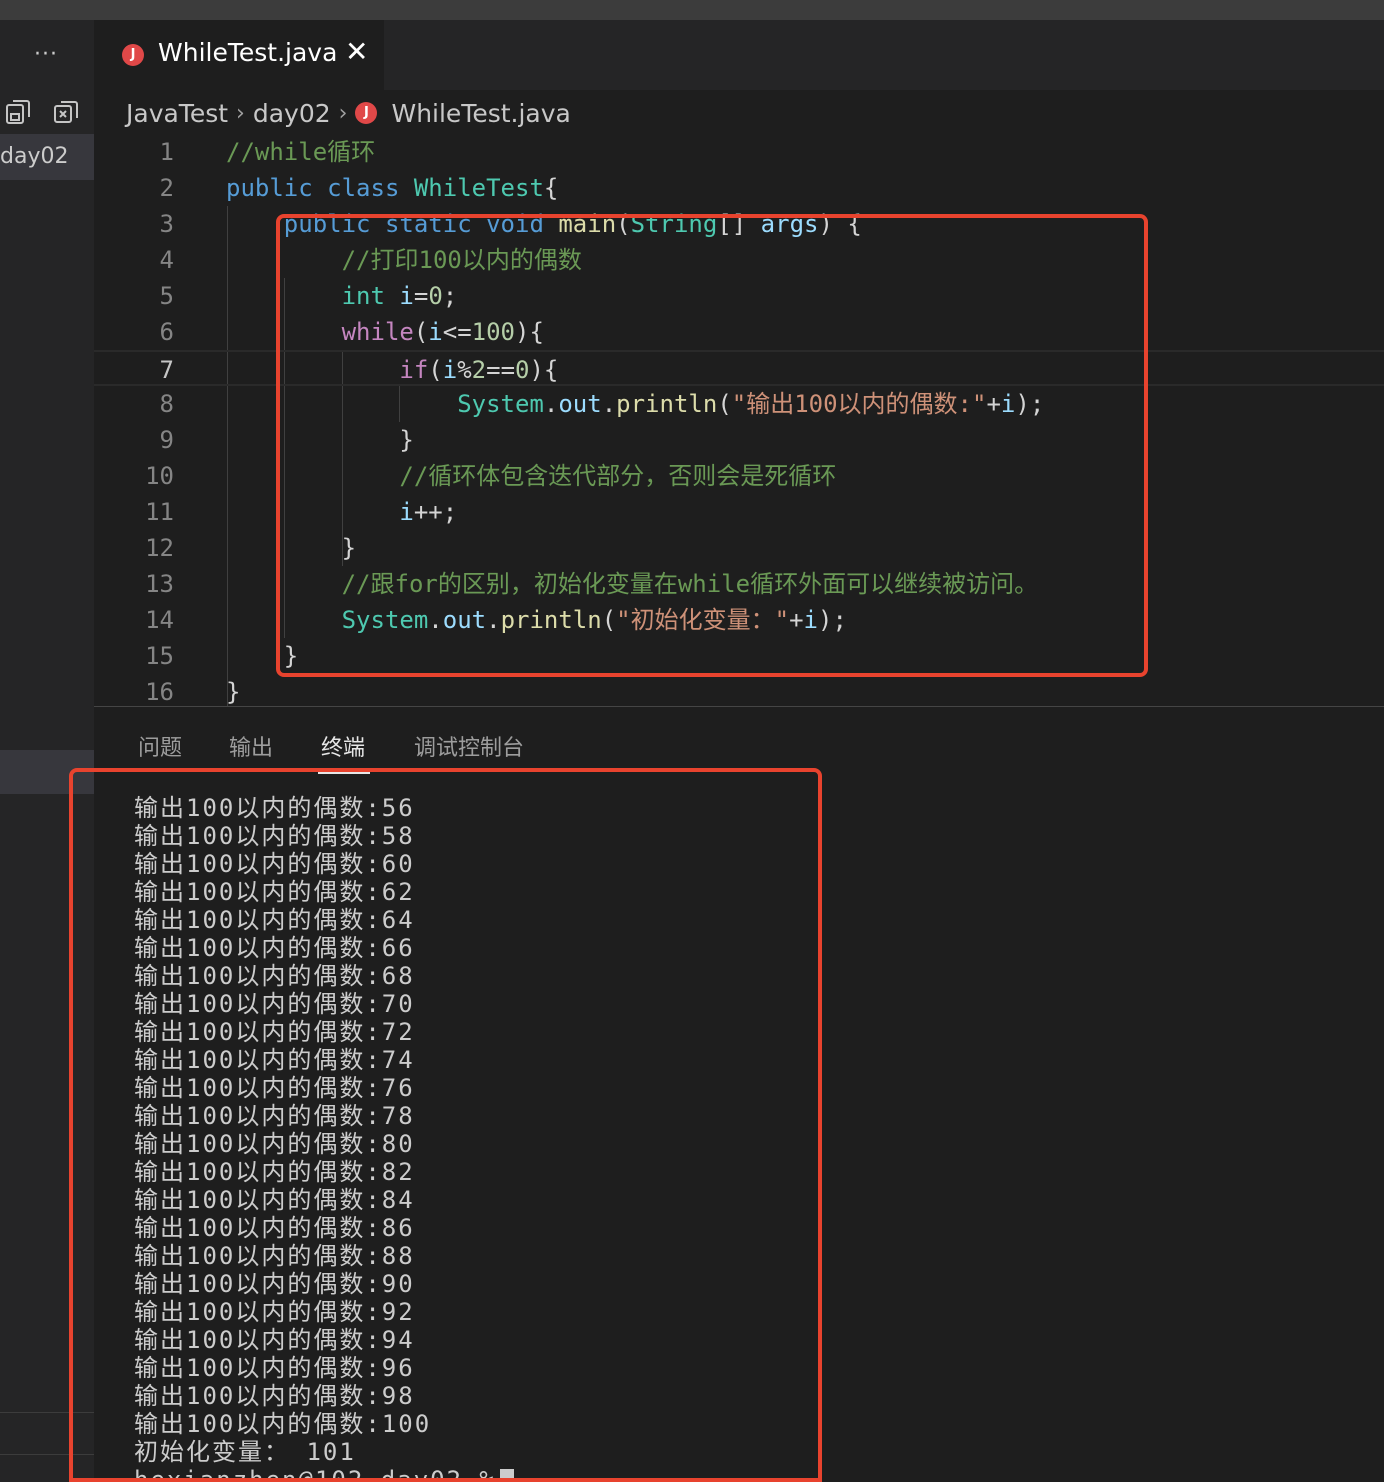  Describe the element at coordinates (739, 152) in the screenshot. I see `code-line: 1 //while循环` at that location.